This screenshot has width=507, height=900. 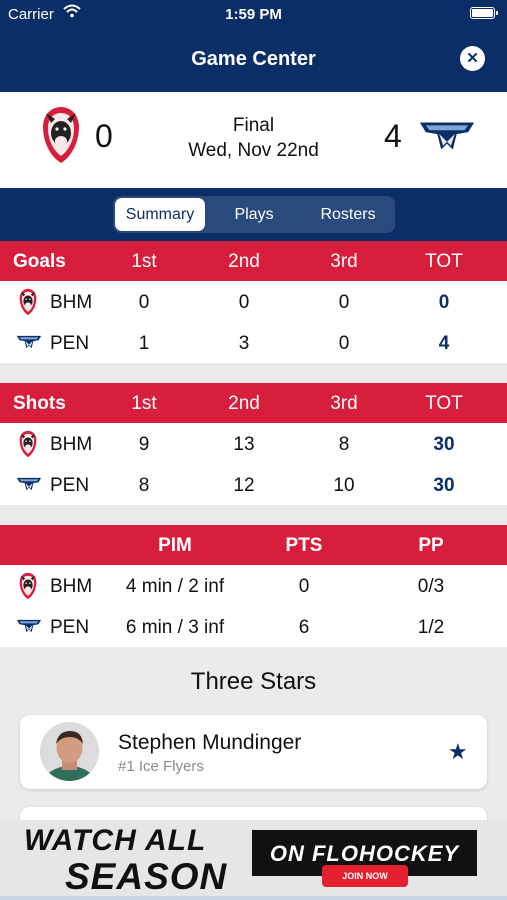 I want to click on cell: 9, so click(x=144, y=444).